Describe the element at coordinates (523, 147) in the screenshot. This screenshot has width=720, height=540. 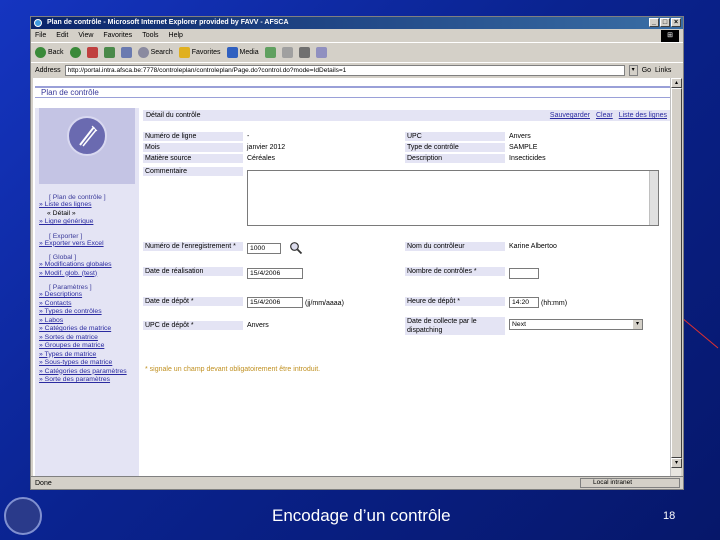
I see `type-controle-value: SAMPLE` at that location.